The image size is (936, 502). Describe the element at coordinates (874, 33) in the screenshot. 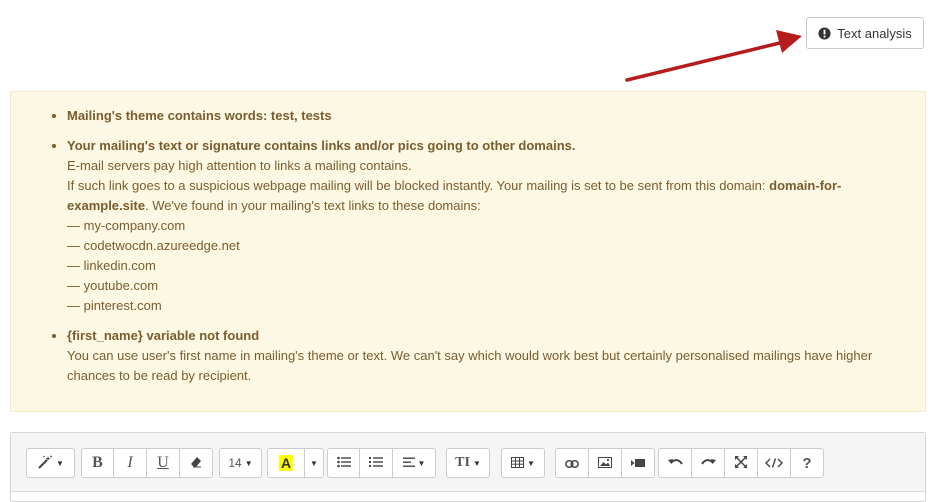

I see `text-analysis-label: Text analysis` at that location.